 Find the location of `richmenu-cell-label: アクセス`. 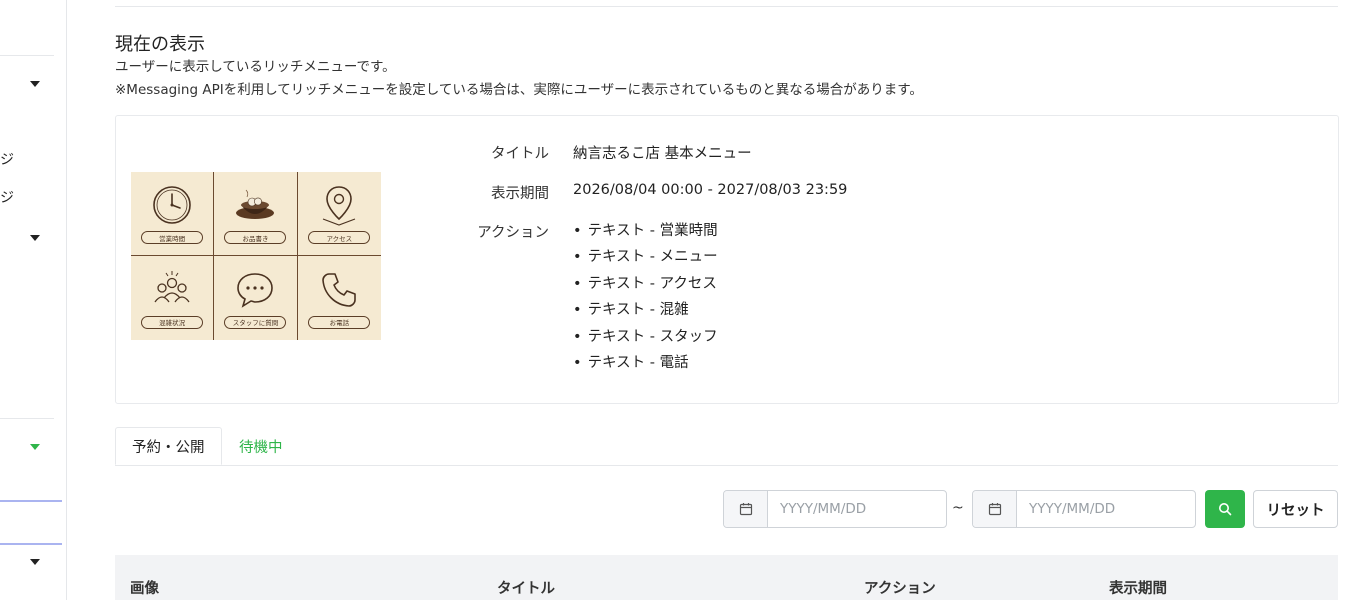

richmenu-cell-label: アクセス is located at coordinates (339, 237).